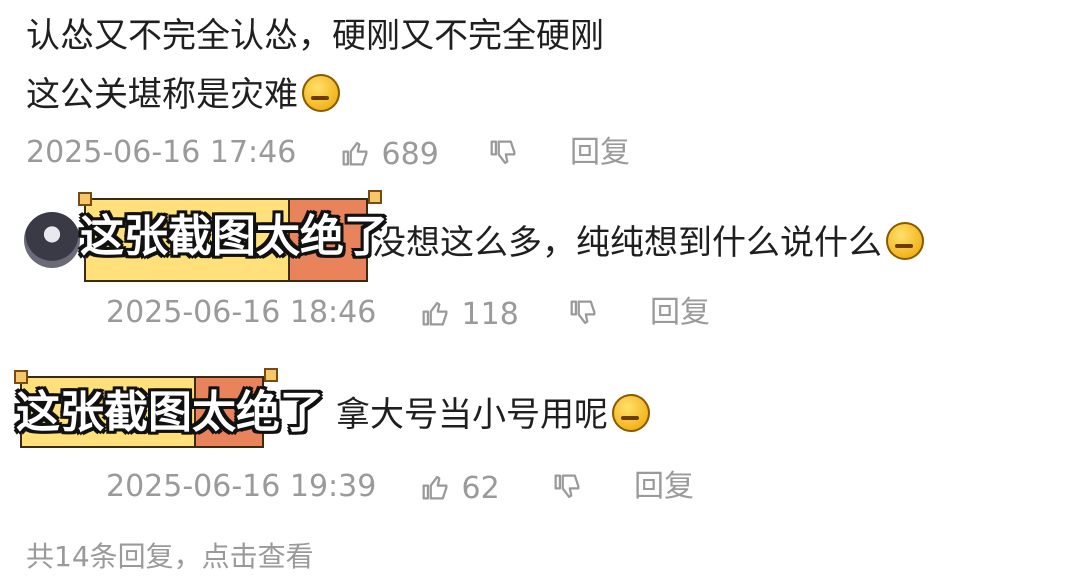  What do you see at coordinates (241, 312) in the screenshot?
I see `reply-timestamp: 2025-06-16 18:46` at bounding box center [241, 312].